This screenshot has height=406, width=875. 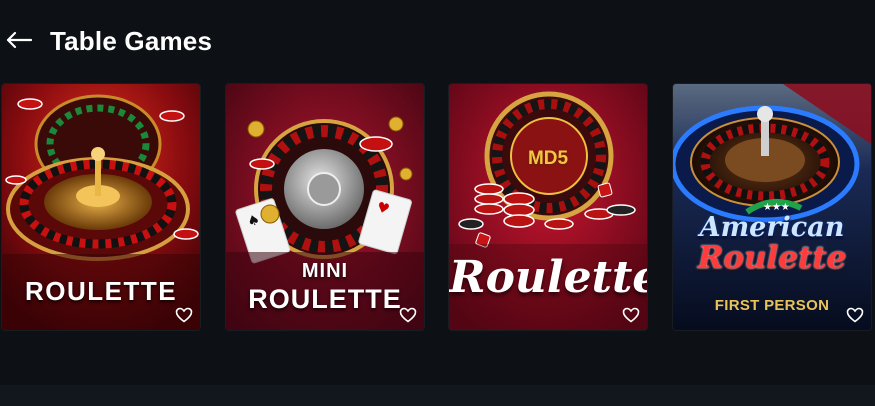 What do you see at coordinates (548, 277) in the screenshot?
I see `game-title: Roulette` at bounding box center [548, 277].